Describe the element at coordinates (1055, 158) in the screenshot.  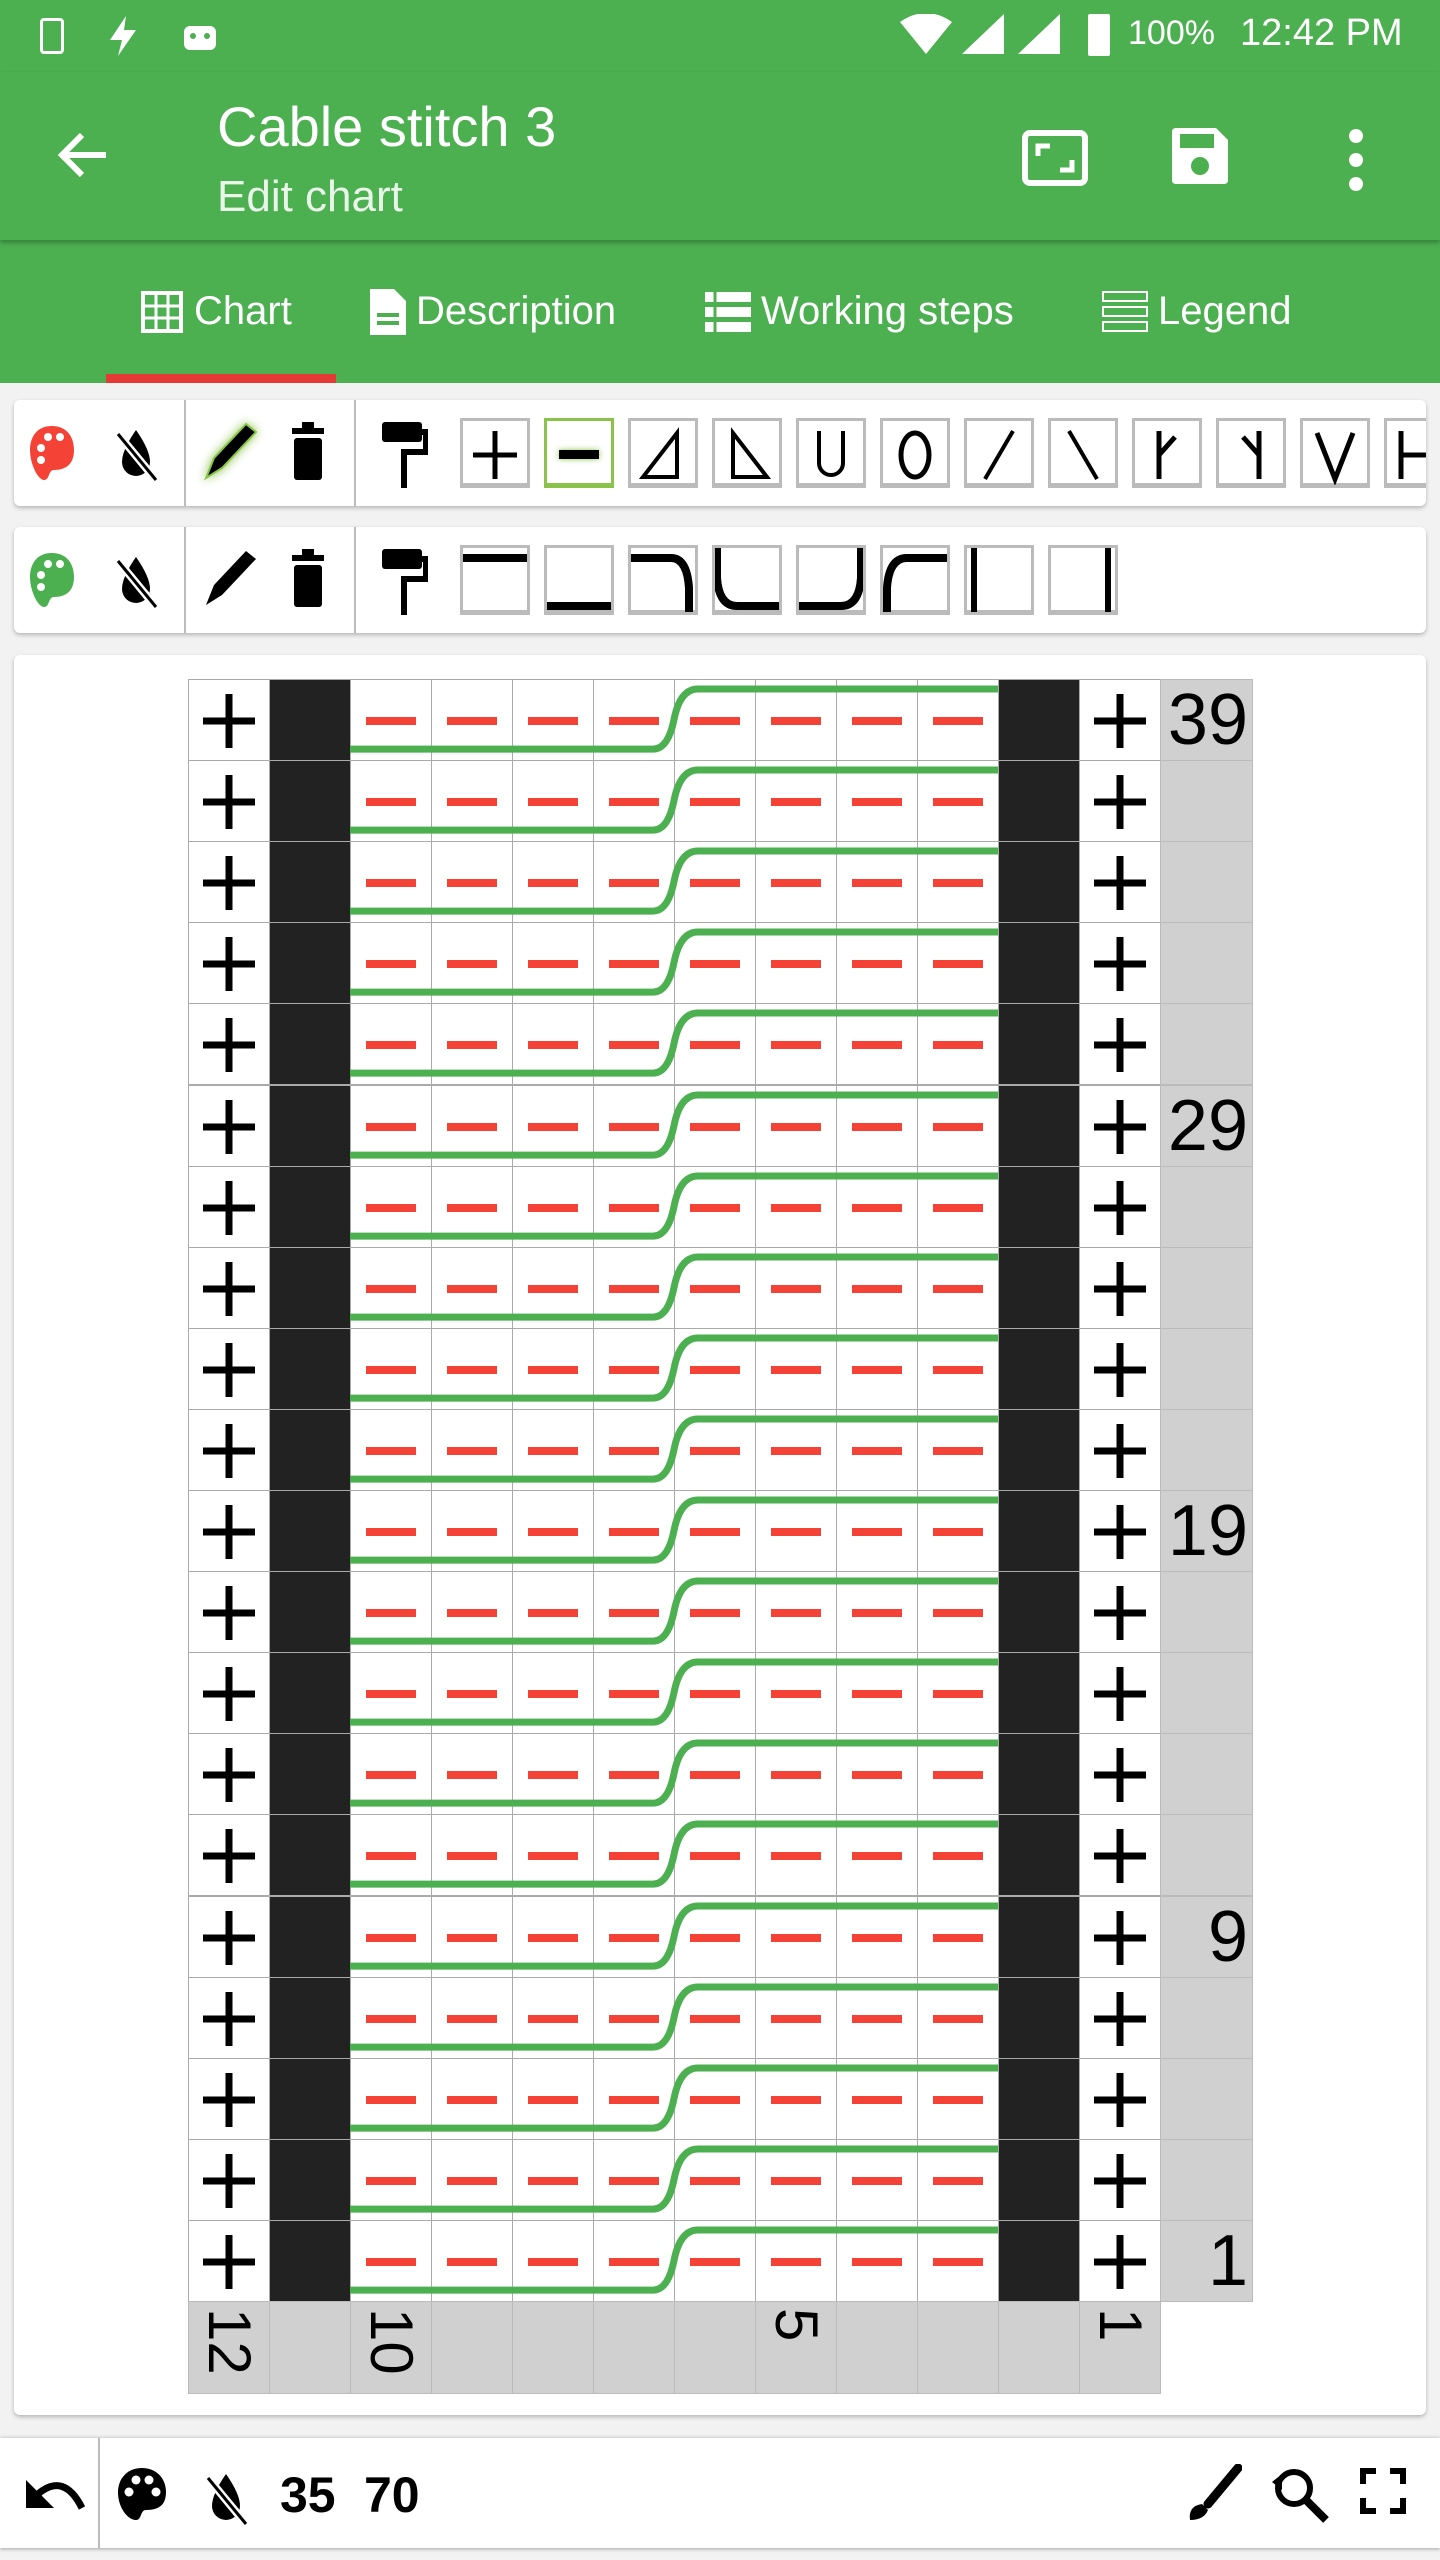
I see `aspect-ratio-icon` at that location.